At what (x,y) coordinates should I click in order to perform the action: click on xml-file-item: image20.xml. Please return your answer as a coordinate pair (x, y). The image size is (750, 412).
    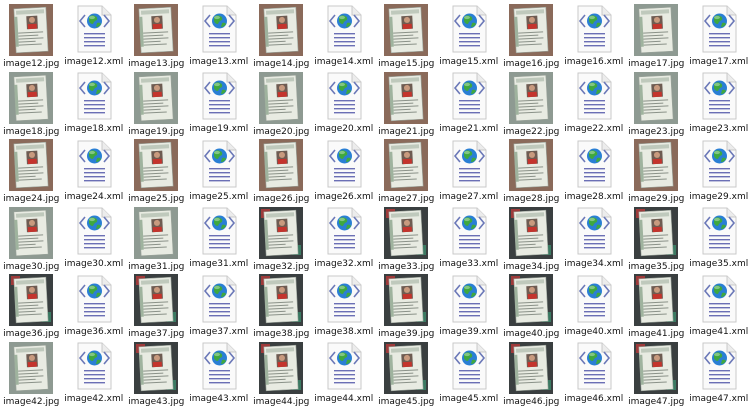
    Looking at the image, I should click on (344, 102).